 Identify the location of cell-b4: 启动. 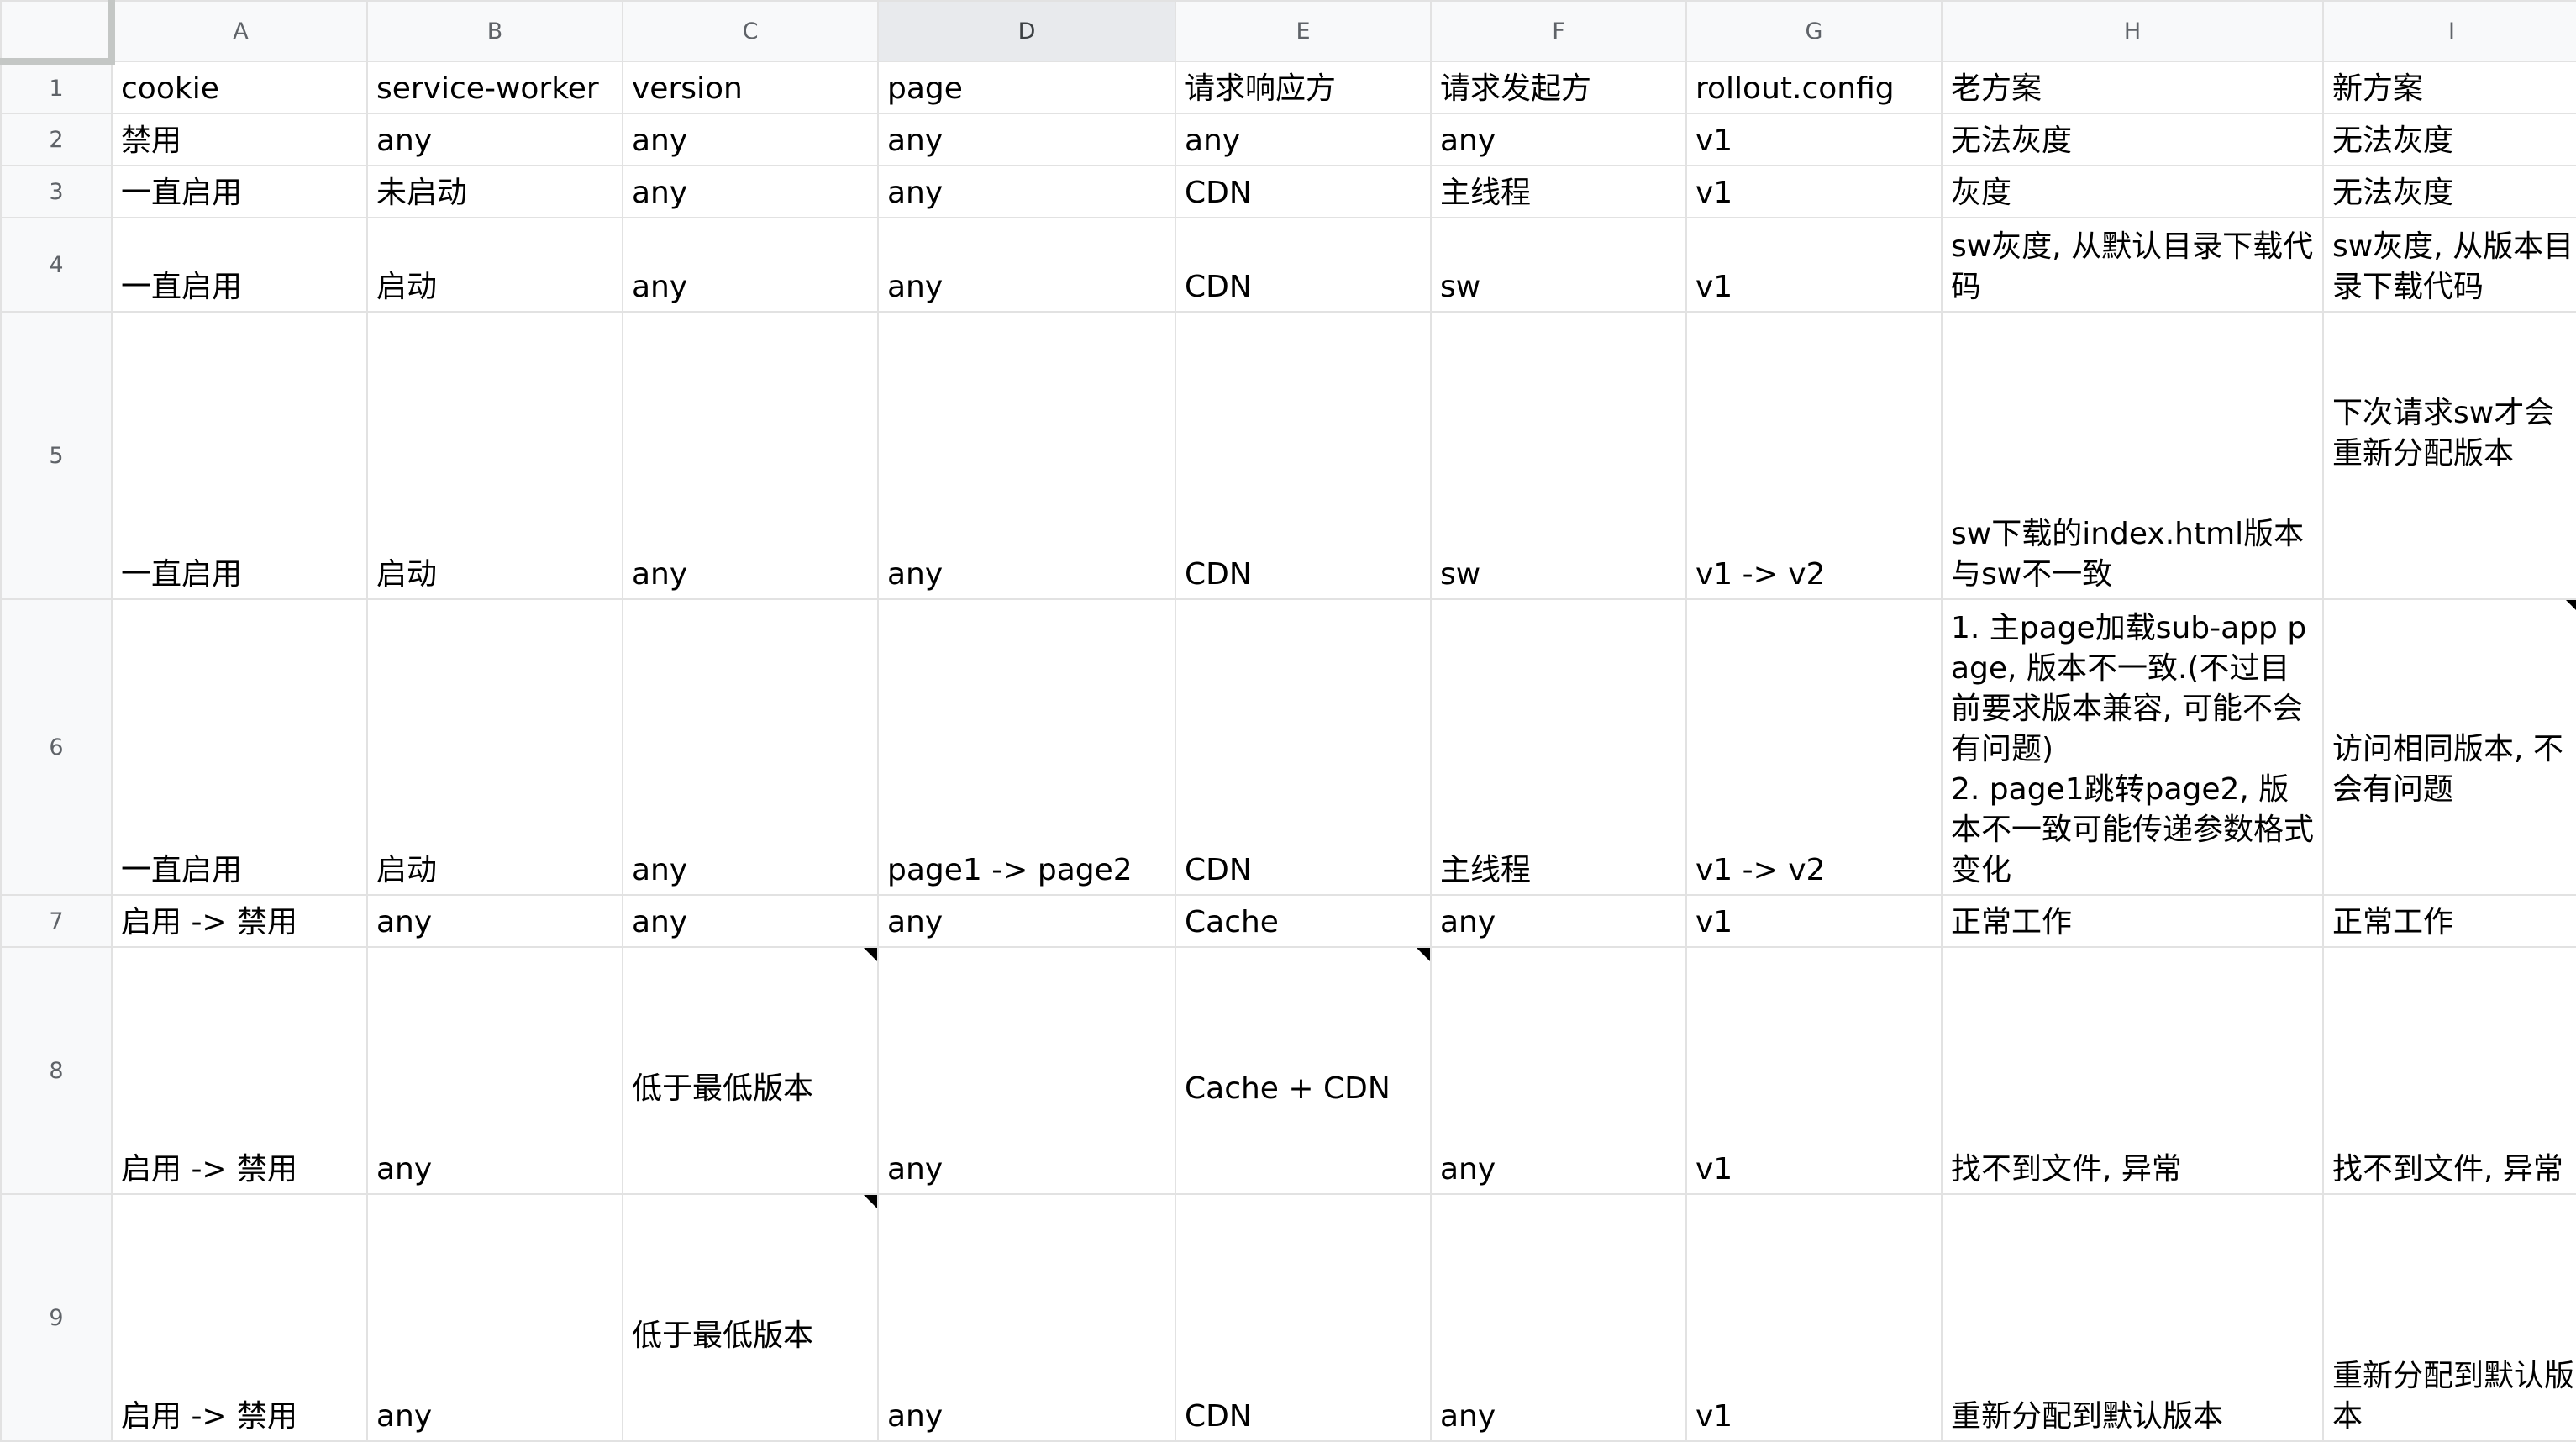
(494, 265).